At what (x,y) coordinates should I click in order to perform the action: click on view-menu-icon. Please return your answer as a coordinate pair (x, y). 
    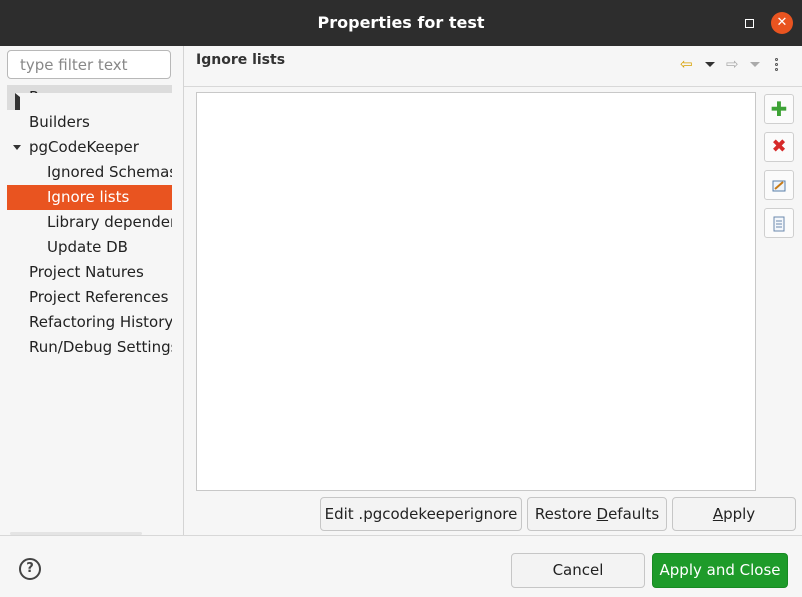
    Looking at the image, I should click on (777, 65).